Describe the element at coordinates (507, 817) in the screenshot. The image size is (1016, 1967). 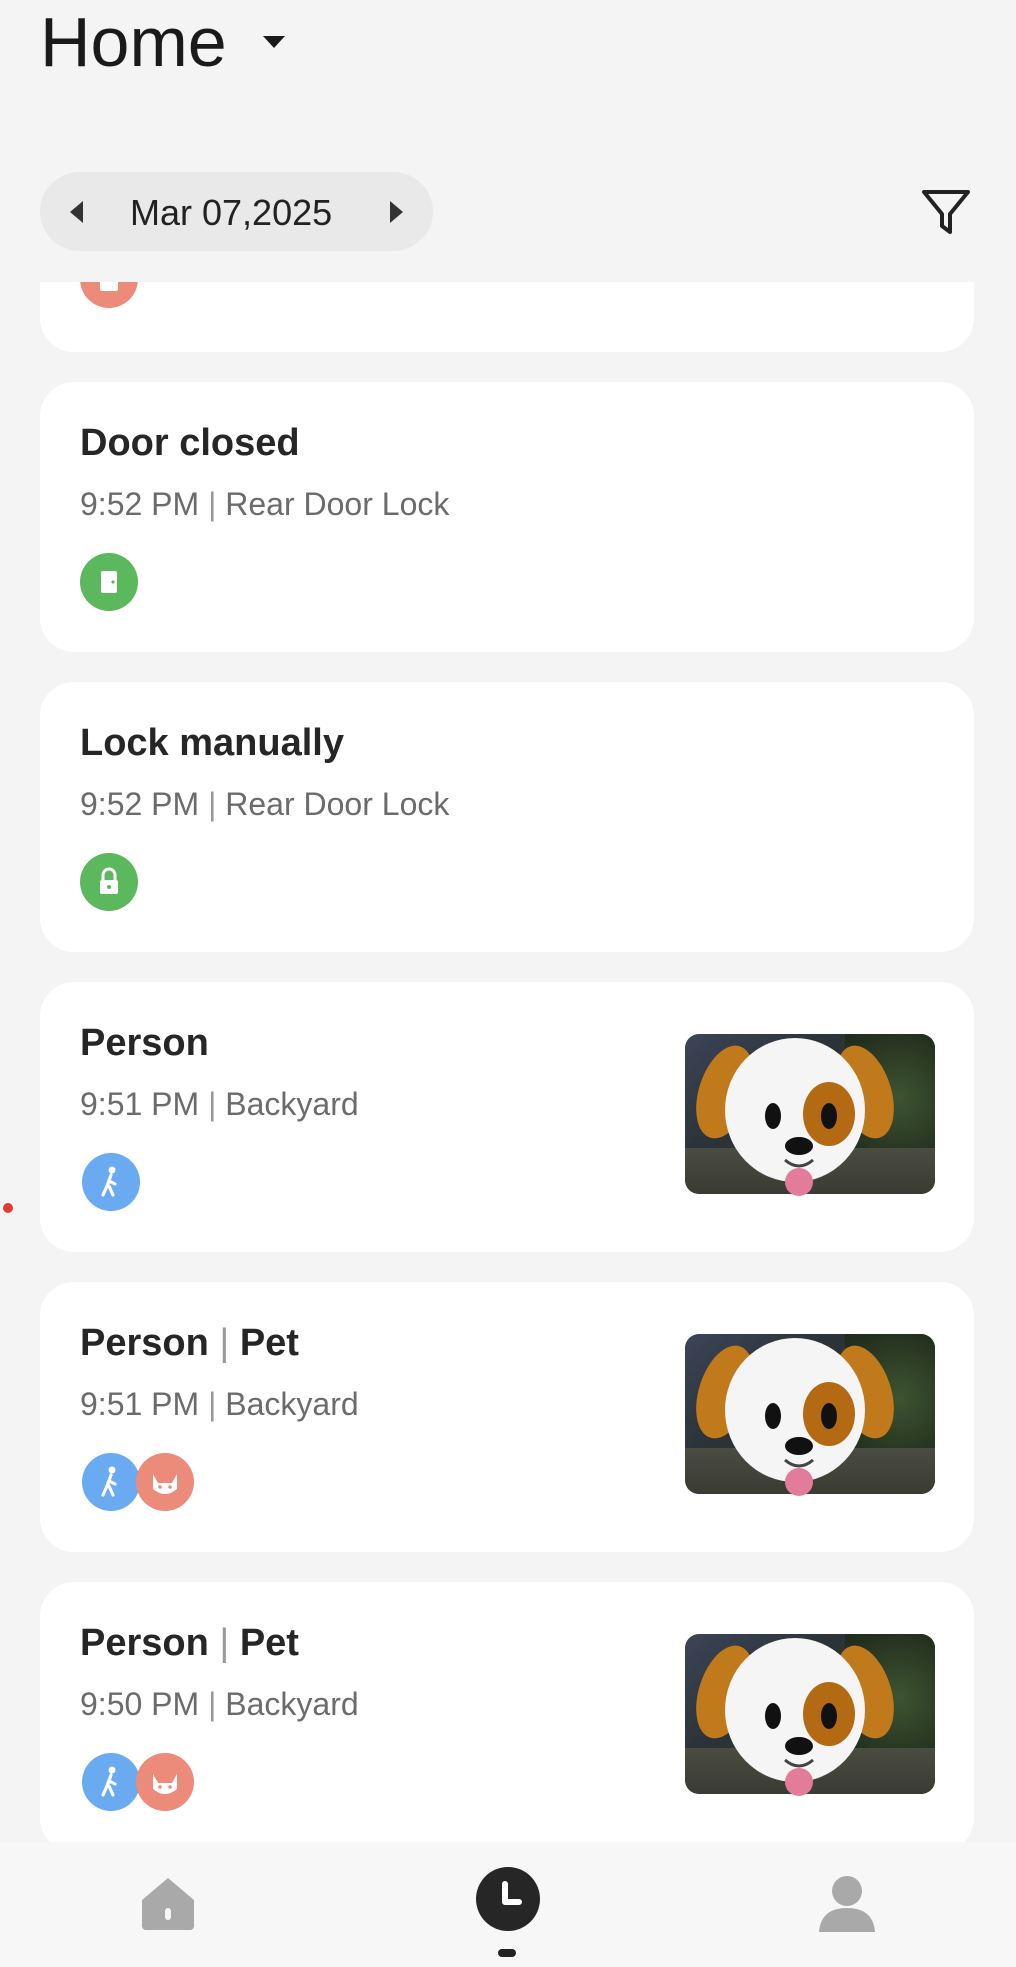
I see `event-card: Lock manually 9:52 PM | Rear Door Lock` at that location.